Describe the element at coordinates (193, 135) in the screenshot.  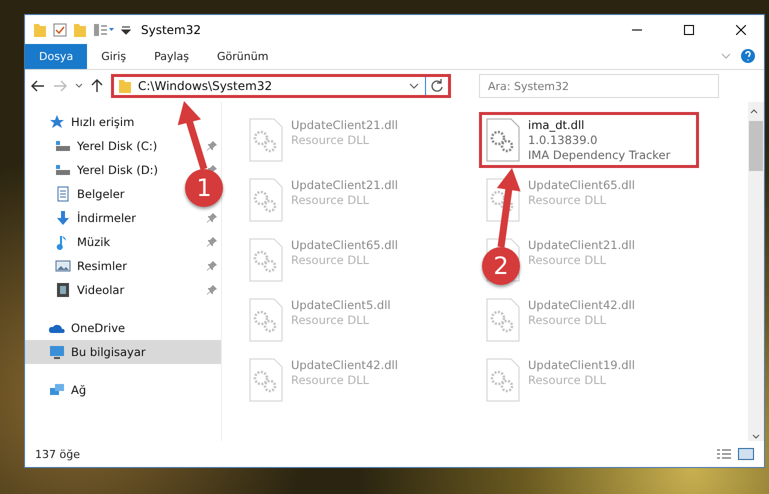
I see `annotation-arrow` at that location.